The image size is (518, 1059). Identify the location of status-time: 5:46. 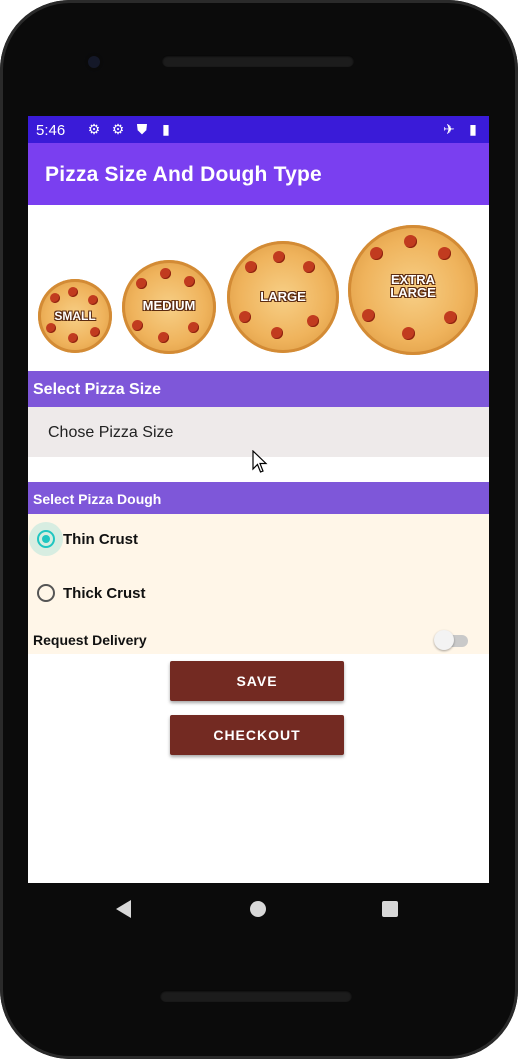
(51, 130).